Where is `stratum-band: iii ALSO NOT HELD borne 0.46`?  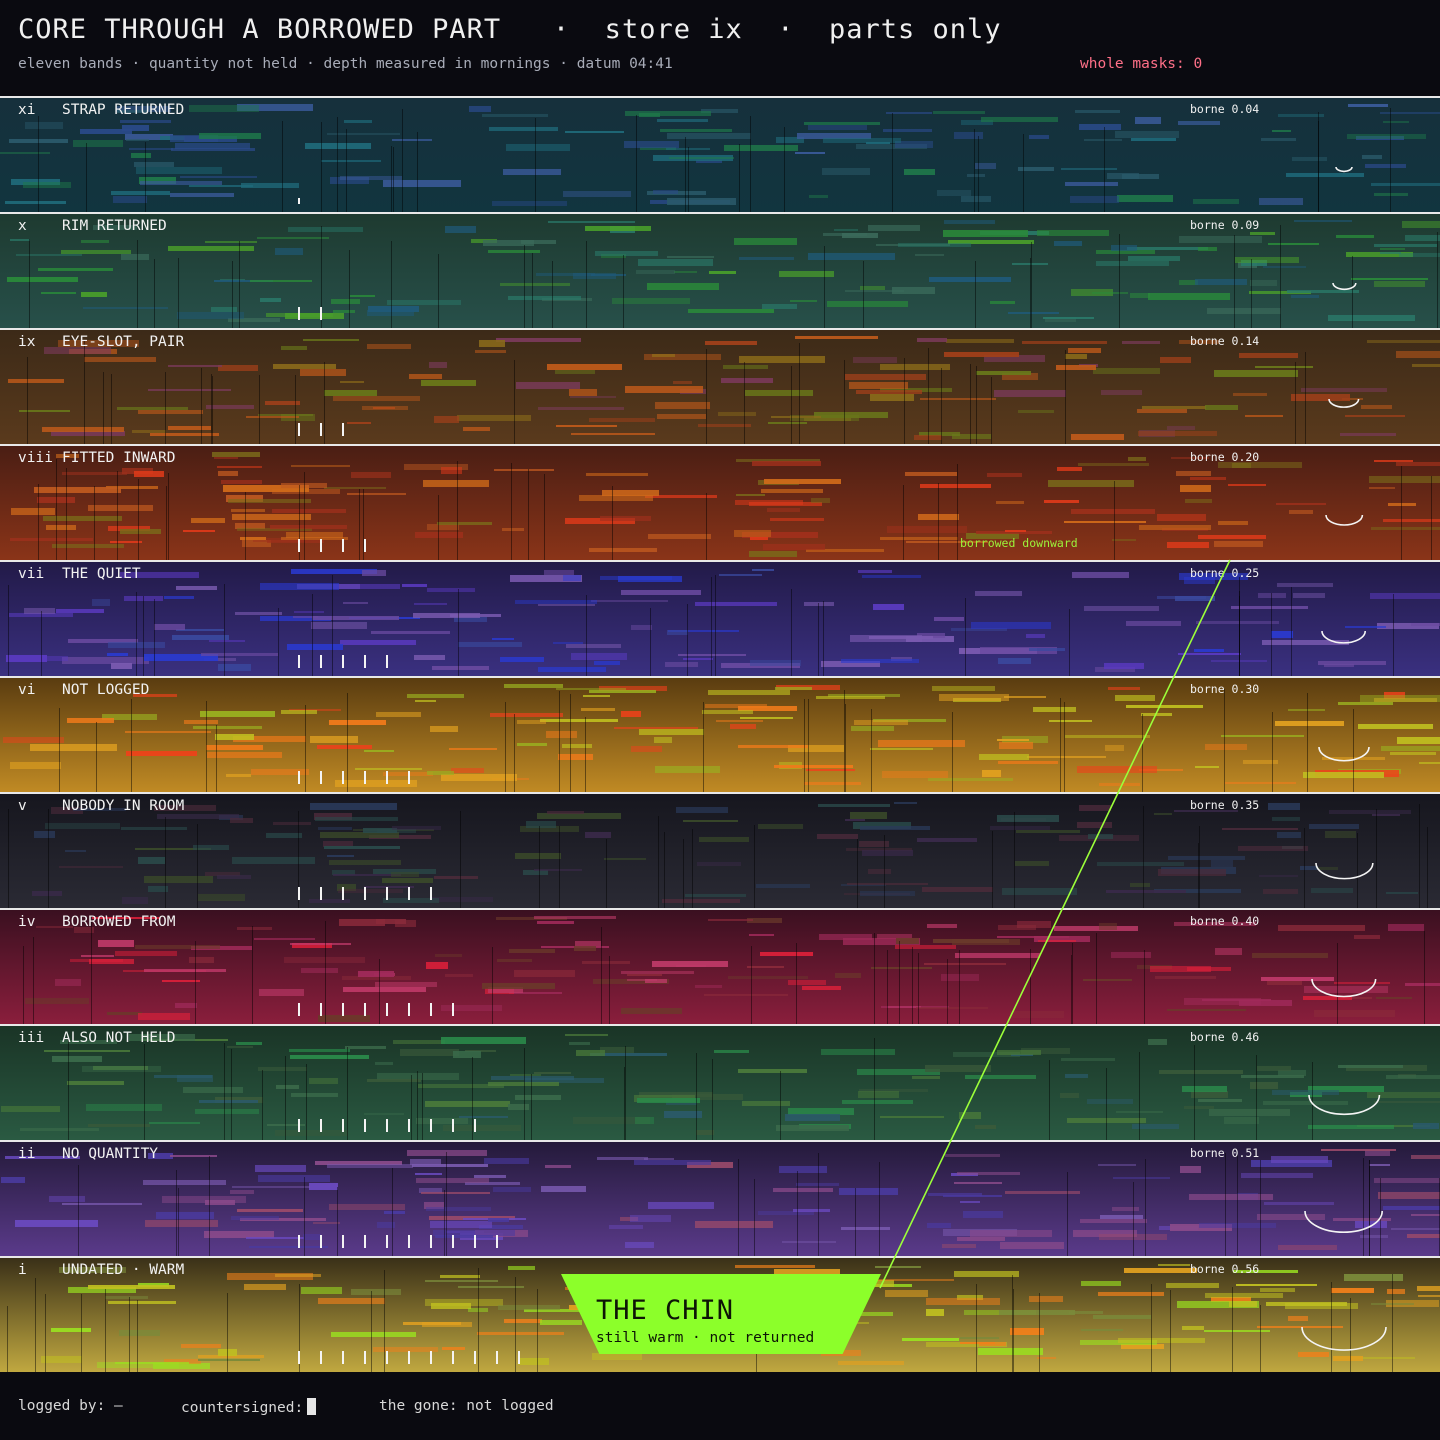
stratum-band: iii ALSO NOT HELD borne 0.46 is located at coordinates (720, 1082).